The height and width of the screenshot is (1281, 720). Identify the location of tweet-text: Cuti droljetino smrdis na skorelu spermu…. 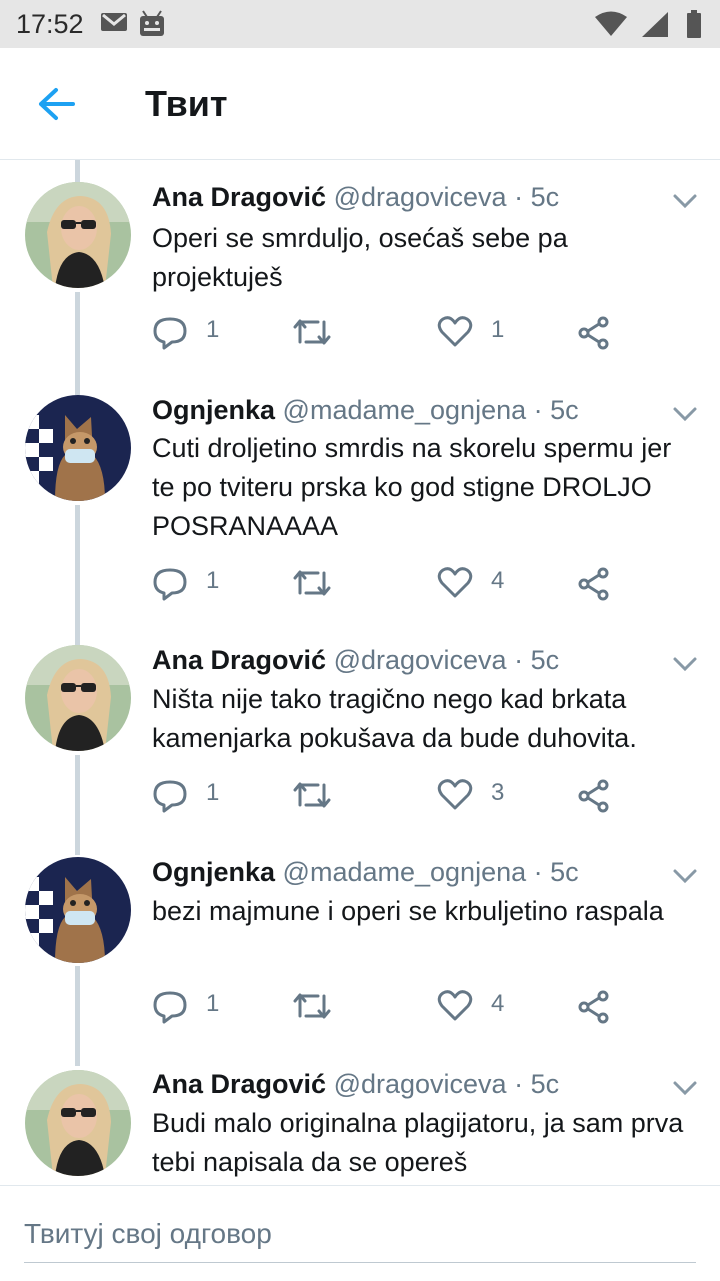
(412, 487).